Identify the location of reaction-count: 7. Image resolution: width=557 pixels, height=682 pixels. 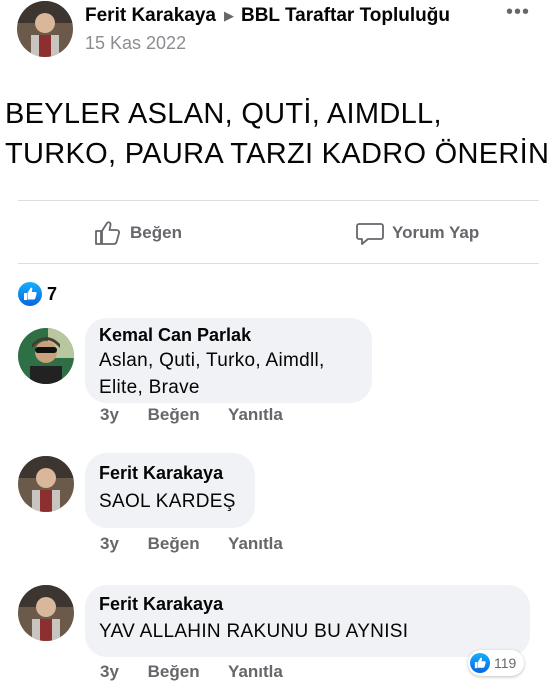
(52, 293).